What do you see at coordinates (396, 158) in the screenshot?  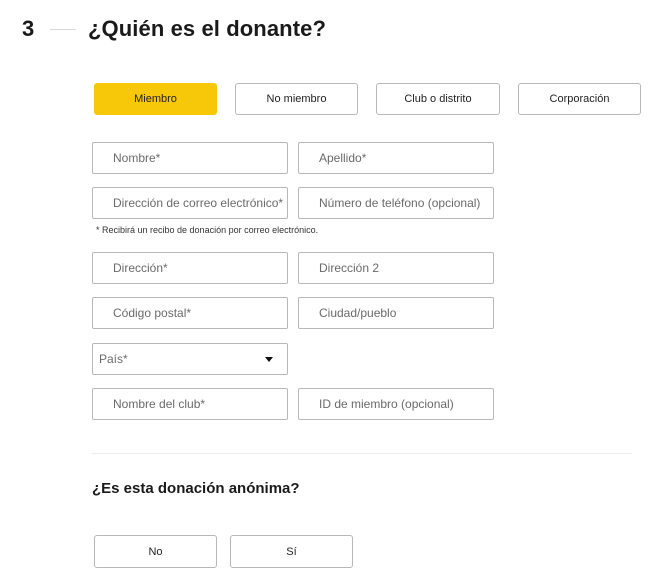 I see `last-name-field: Apellido*` at bounding box center [396, 158].